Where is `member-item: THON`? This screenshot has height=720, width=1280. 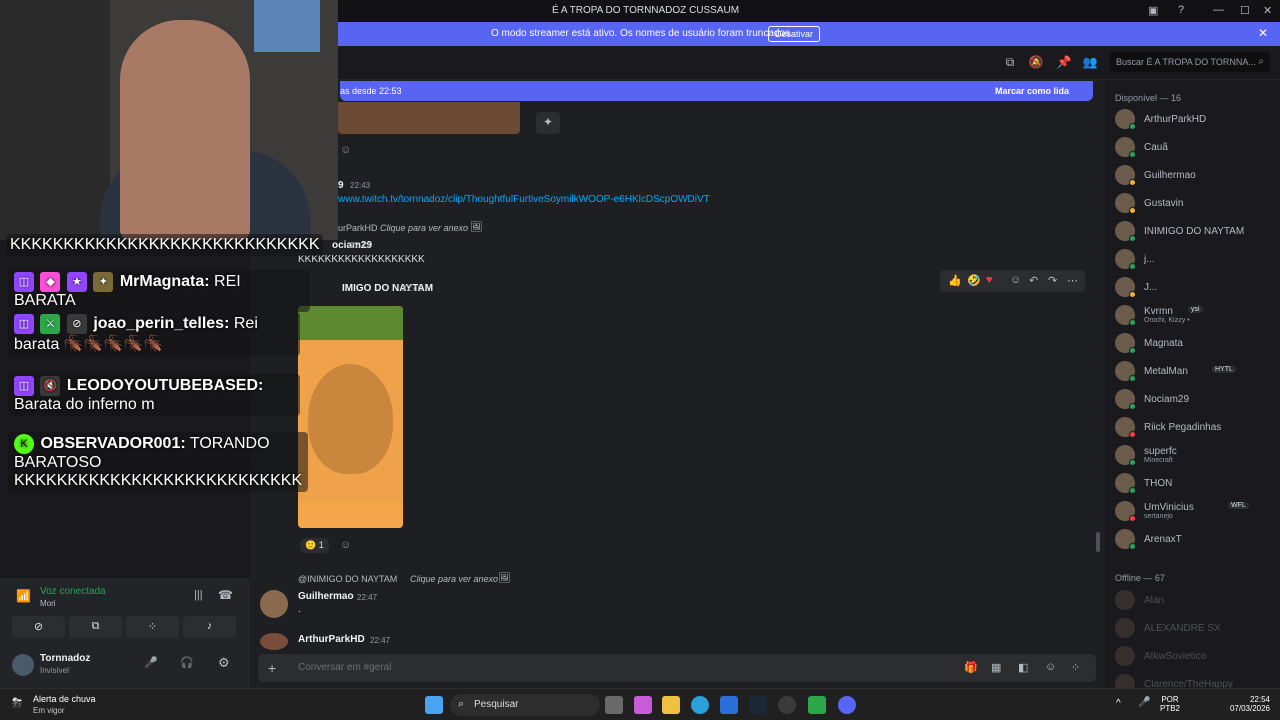 member-item: THON is located at coordinates (1193, 483).